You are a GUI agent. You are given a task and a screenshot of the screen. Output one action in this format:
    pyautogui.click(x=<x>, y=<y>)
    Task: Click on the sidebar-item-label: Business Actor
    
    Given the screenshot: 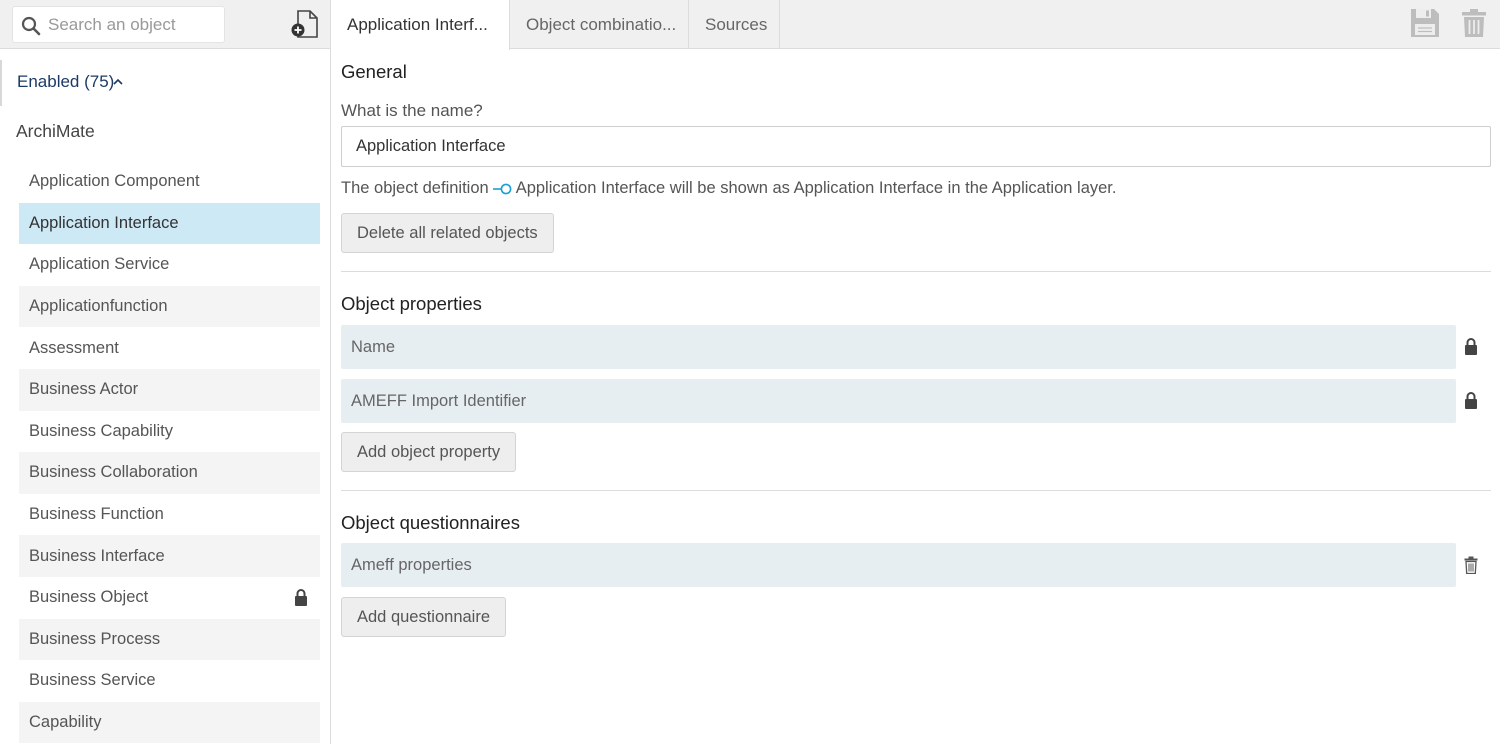 What is the action you would take?
    pyautogui.click(x=84, y=389)
    